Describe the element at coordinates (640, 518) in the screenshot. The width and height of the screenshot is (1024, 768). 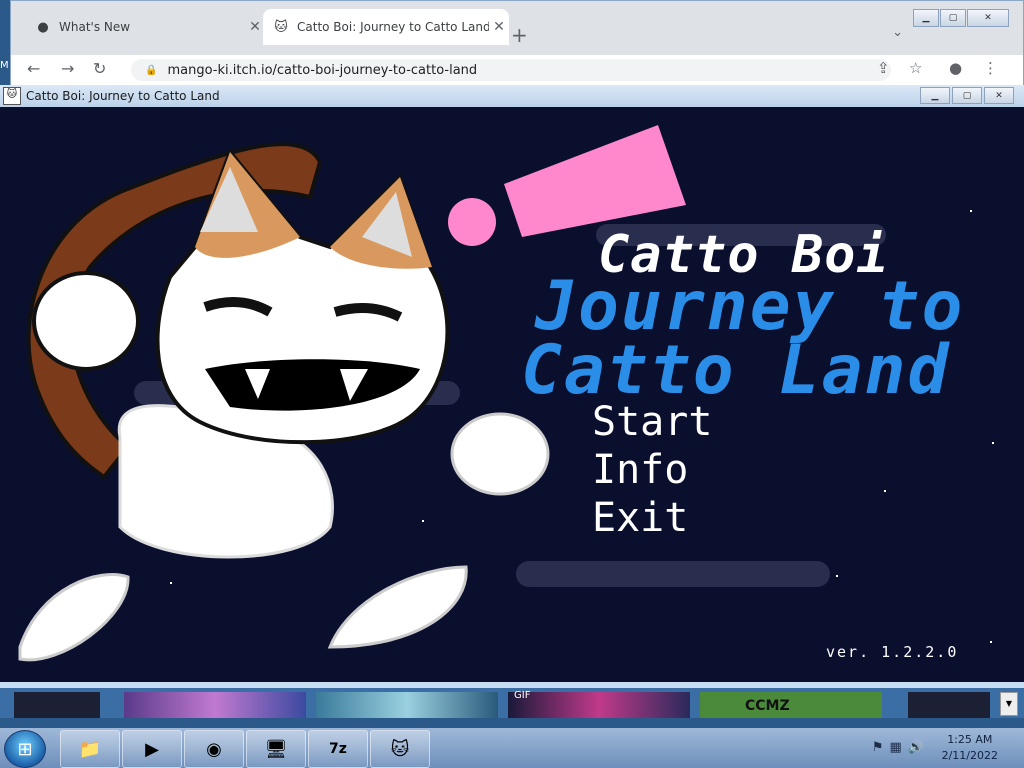
I see `menu-exit: Exit` at that location.